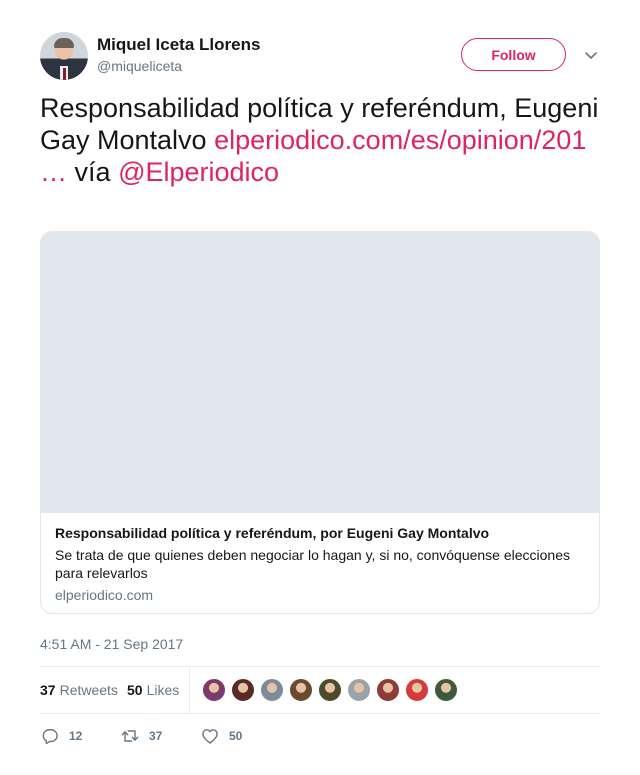 This screenshot has width=640, height=775. Describe the element at coordinates (236, 736) in the screenshot. I see `like-count: 50` at that location.